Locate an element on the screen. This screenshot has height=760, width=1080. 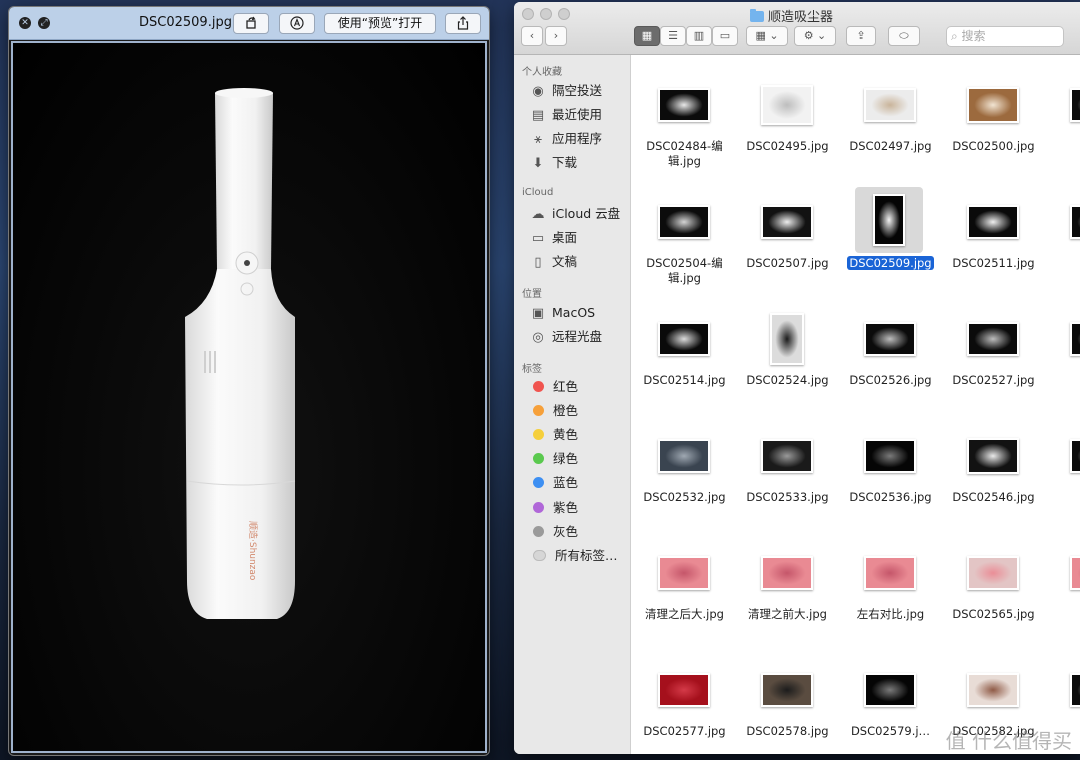
file-name: DSC02527.jpg is located at coordinates (993, 380).